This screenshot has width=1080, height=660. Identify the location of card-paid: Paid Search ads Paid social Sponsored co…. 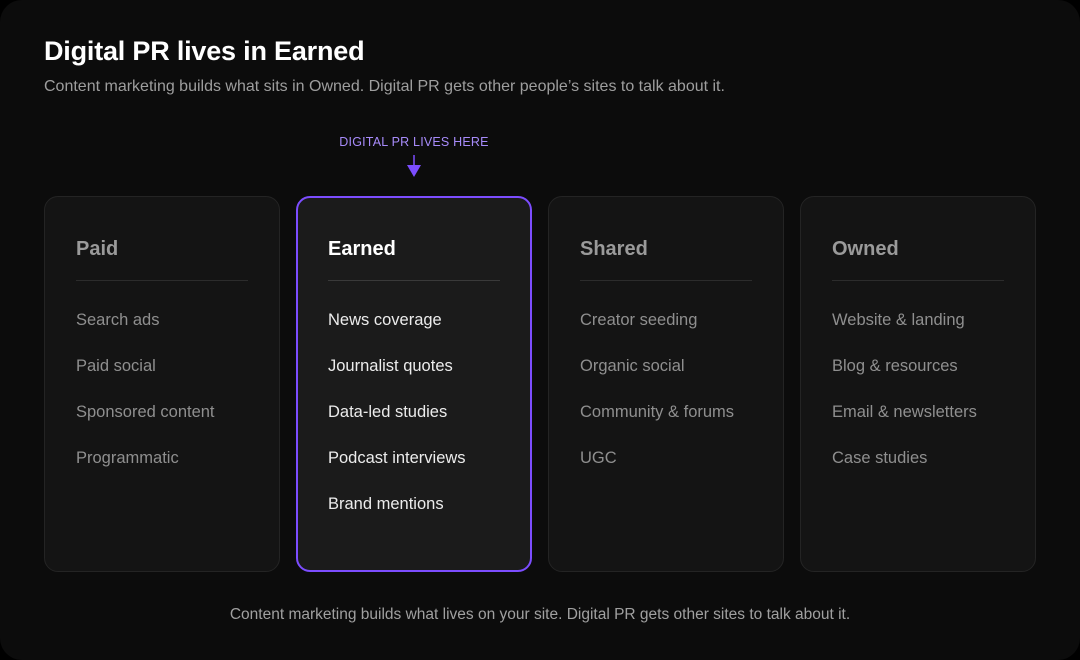
(162, 384).